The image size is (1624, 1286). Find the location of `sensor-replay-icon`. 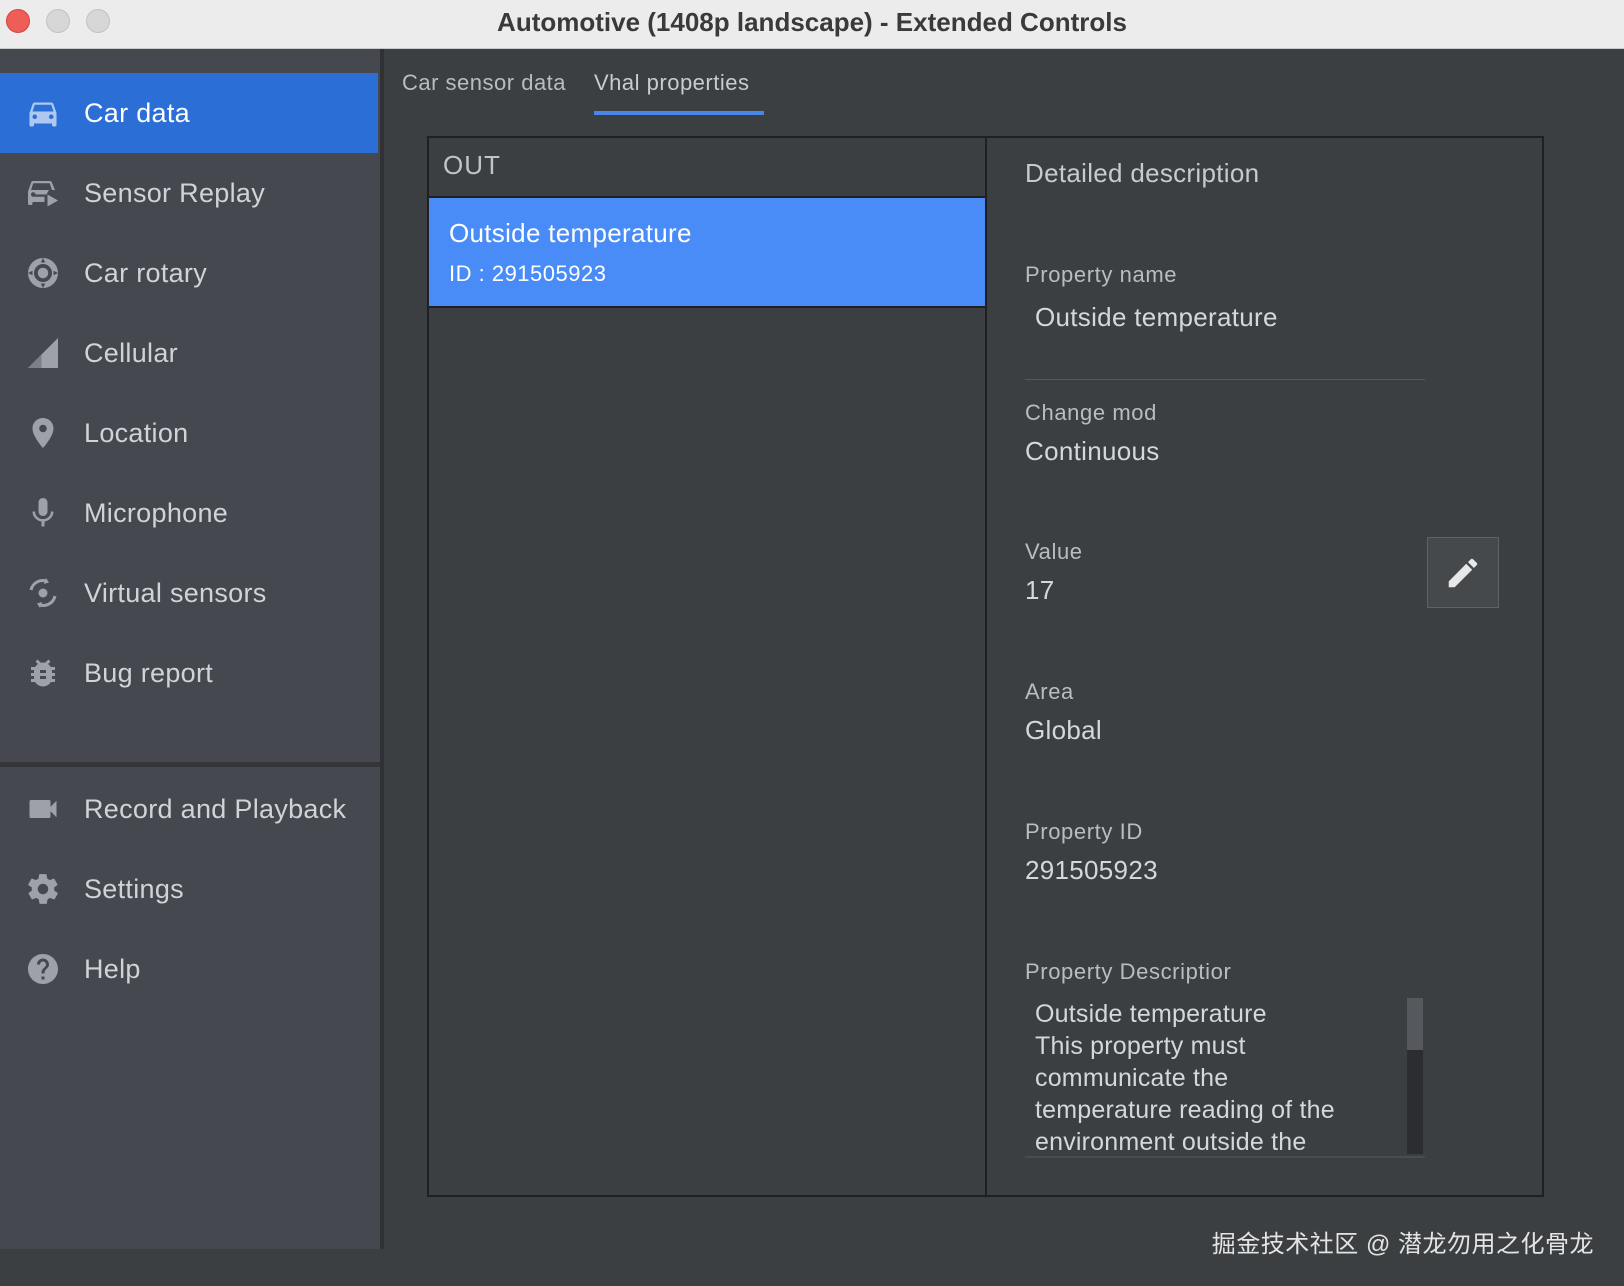

sensor-replay-icon is located at coordinates (43, 193).